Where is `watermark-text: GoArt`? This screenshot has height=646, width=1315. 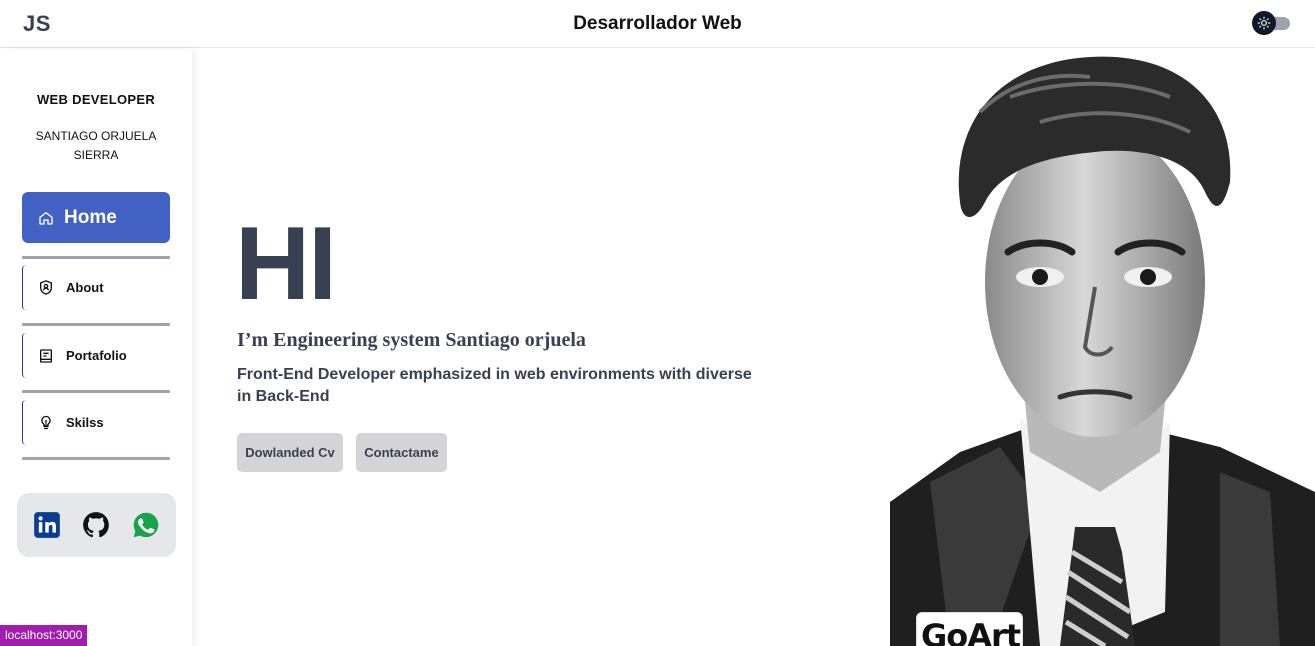 watermark-text: GoArt is located at coordinates (971, 631).